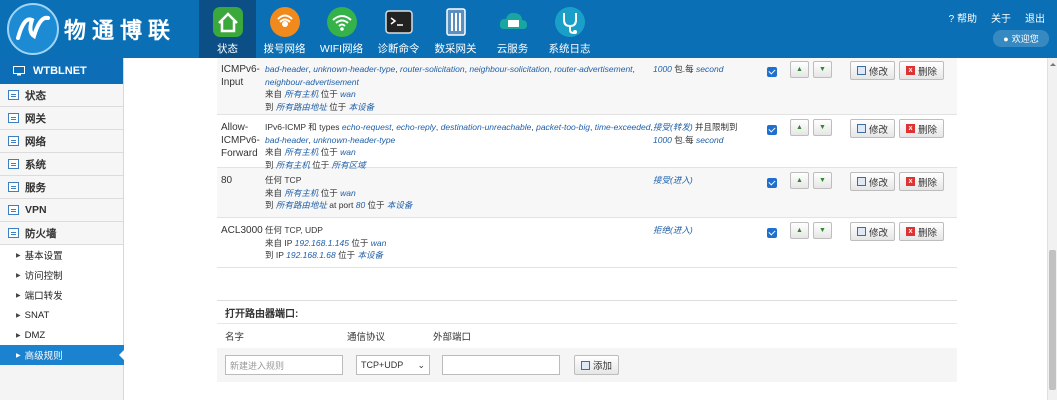 This screenshot has width=1057, height=400. I want to click on nav-cloud: 云服务, so click(512, 29).